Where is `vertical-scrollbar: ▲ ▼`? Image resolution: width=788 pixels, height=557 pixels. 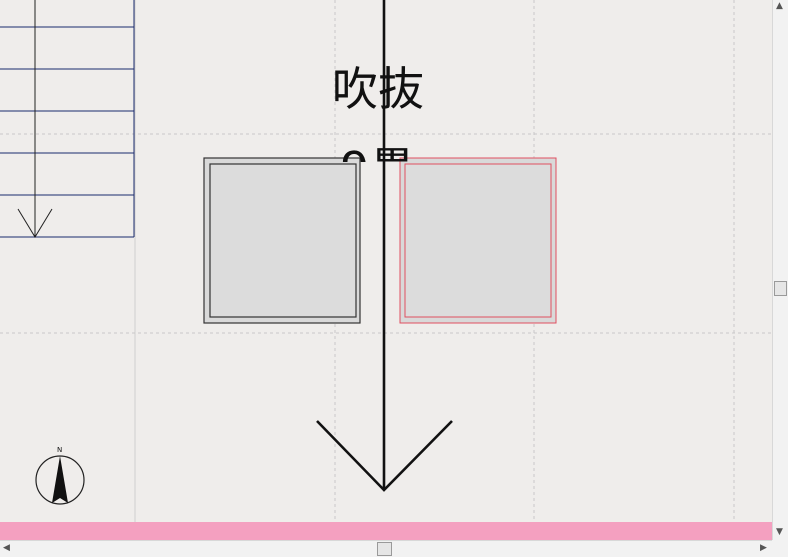 vertical-scrollbar: ▲ ▼ is located at coordinates (780, 270).